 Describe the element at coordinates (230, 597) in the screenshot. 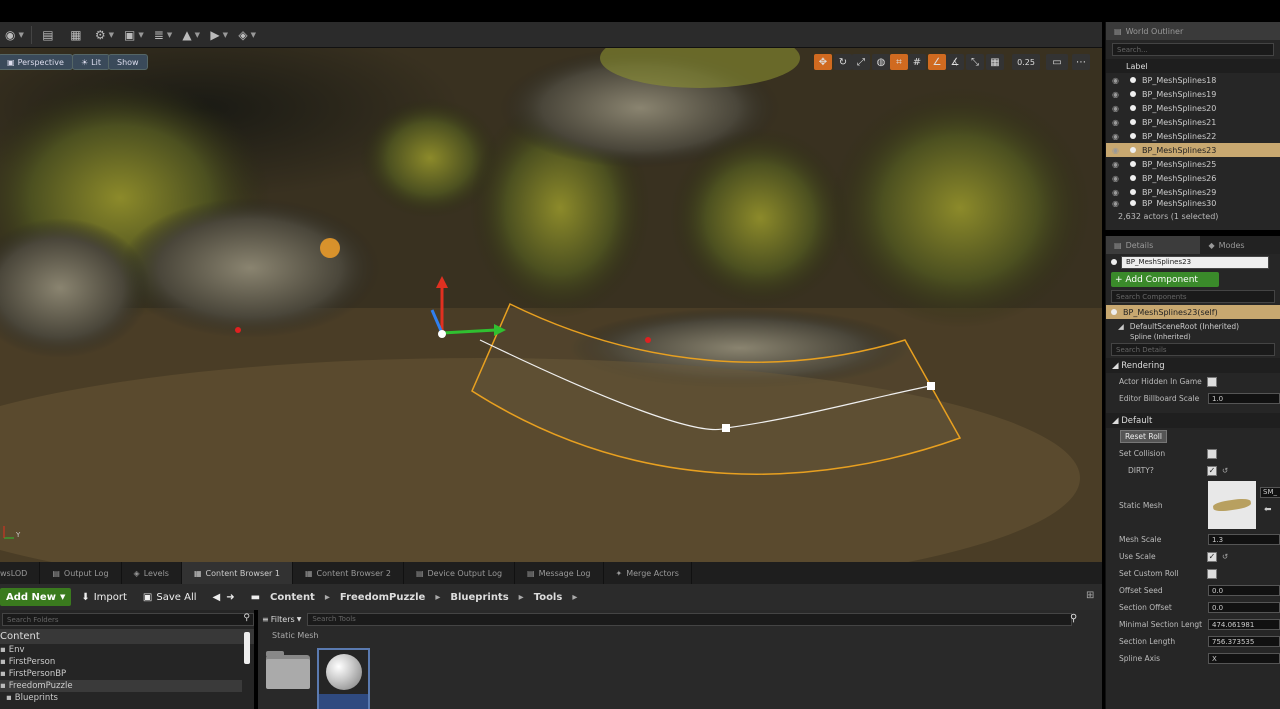

I see `forward-icon: ➜` at that location.